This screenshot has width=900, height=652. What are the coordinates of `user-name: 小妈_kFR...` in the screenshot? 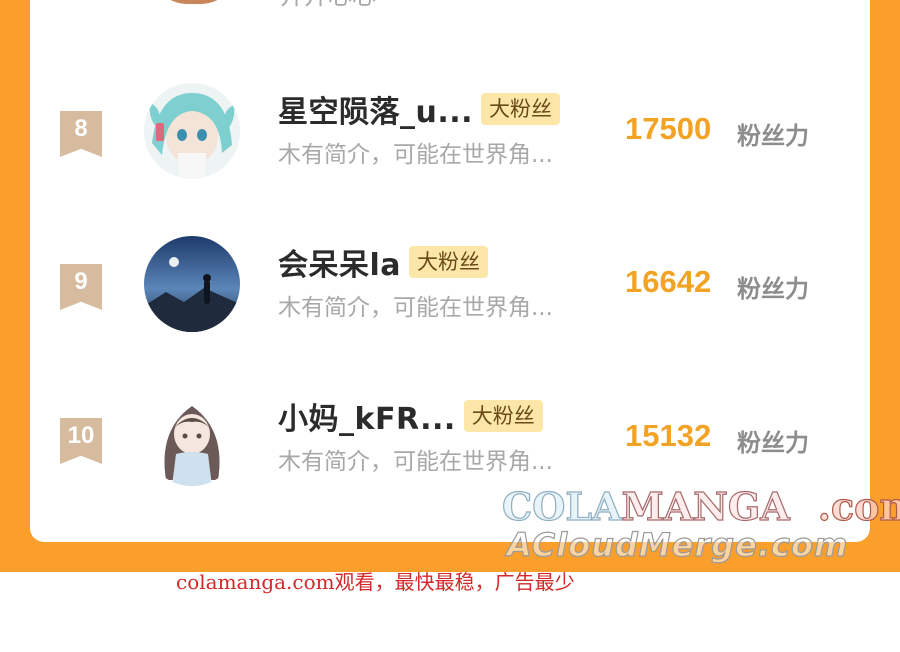 It's located at (367, 416).